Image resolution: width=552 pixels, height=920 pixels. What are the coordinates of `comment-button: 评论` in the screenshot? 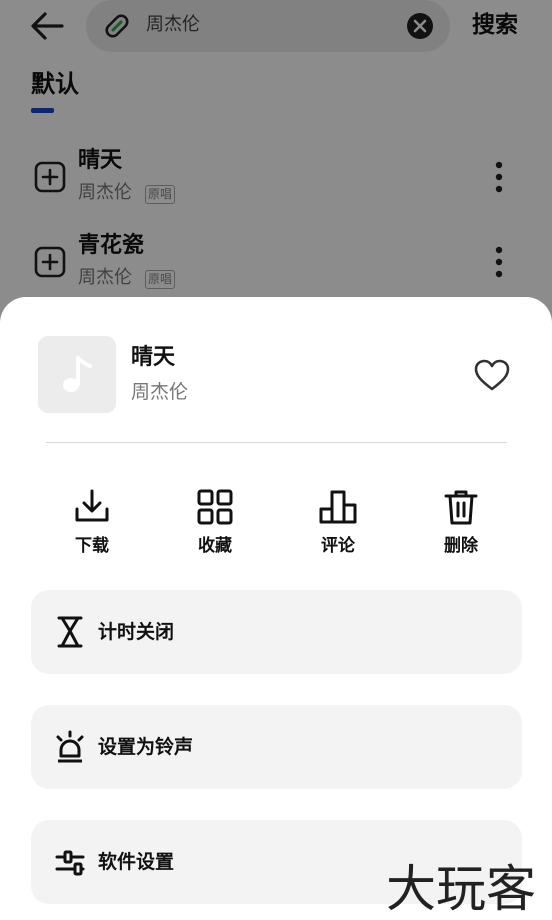 It's located at (338, 527).